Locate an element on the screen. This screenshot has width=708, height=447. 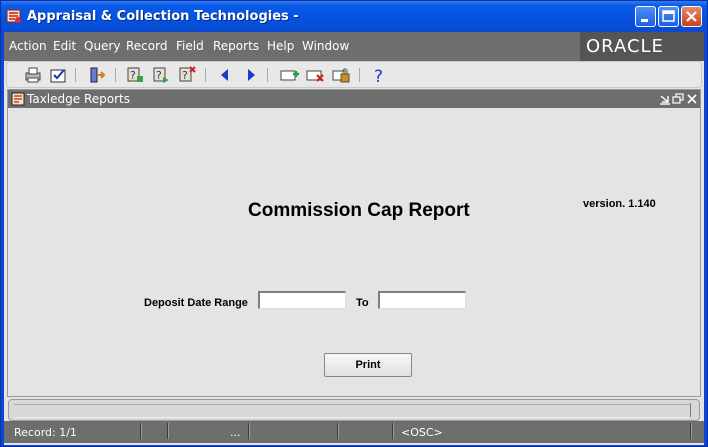
lock-record-icon is located at coordinates (341, 75).